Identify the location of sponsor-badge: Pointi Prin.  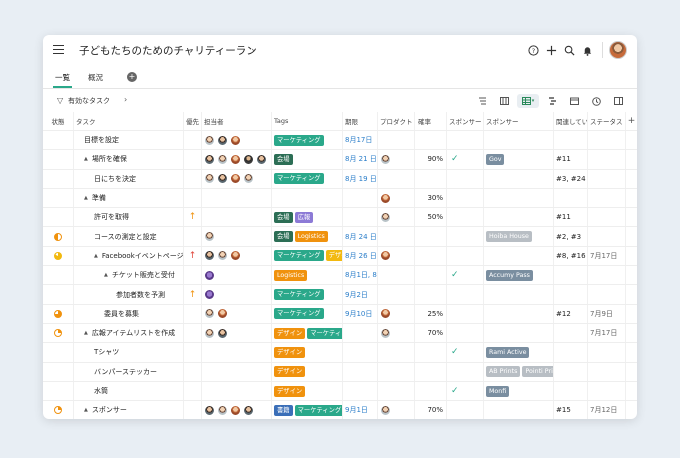
(537, 372).